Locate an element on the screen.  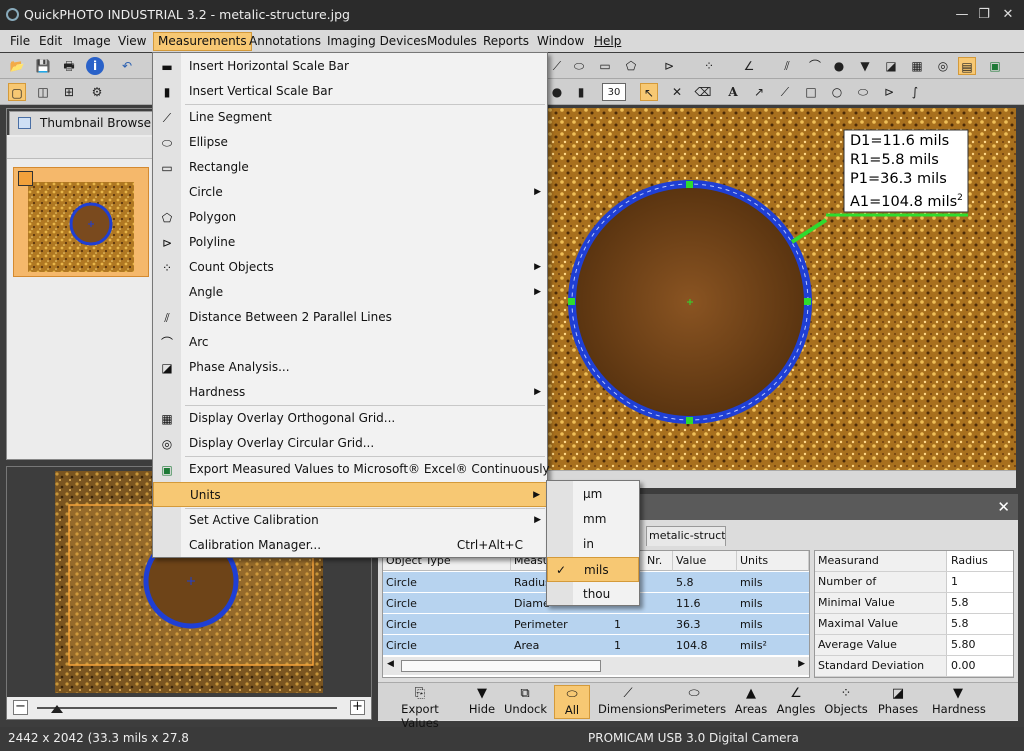
quad-view-icon: ⊞ is located at coordinates (69, 92).